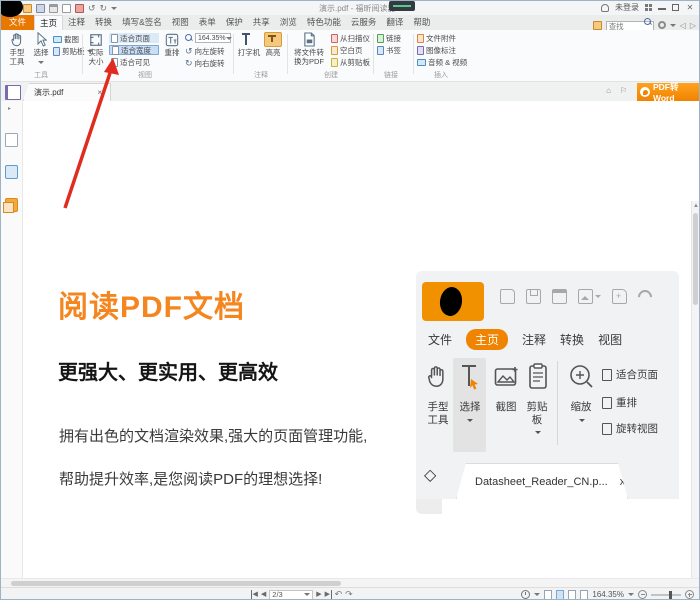 This screenshot has width=700, height=600. Describe the element at coordinates (67, 92) in the screenshot. I see `document-tab: 演示.pdf ×` at that location.